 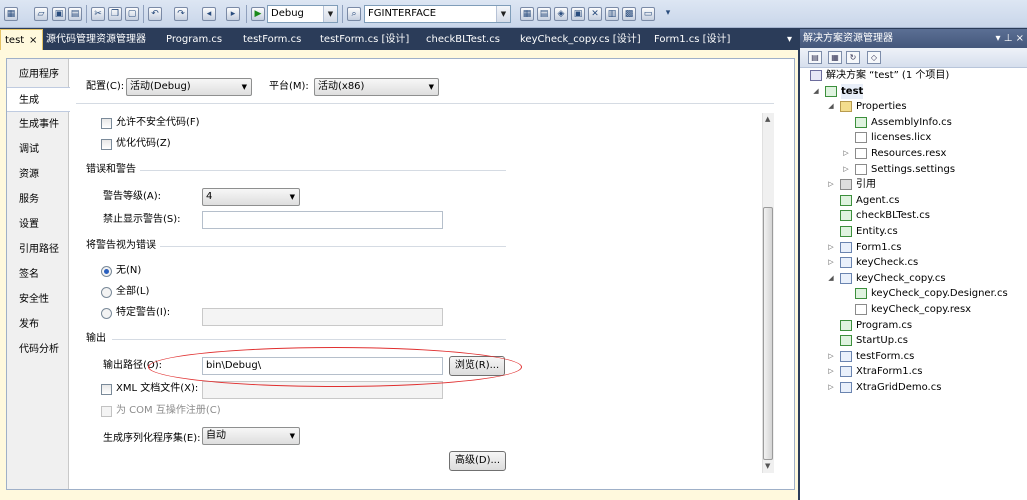 I want to click on tab-form1-design: Form1.cs [设计], so click(x=692, y=39).